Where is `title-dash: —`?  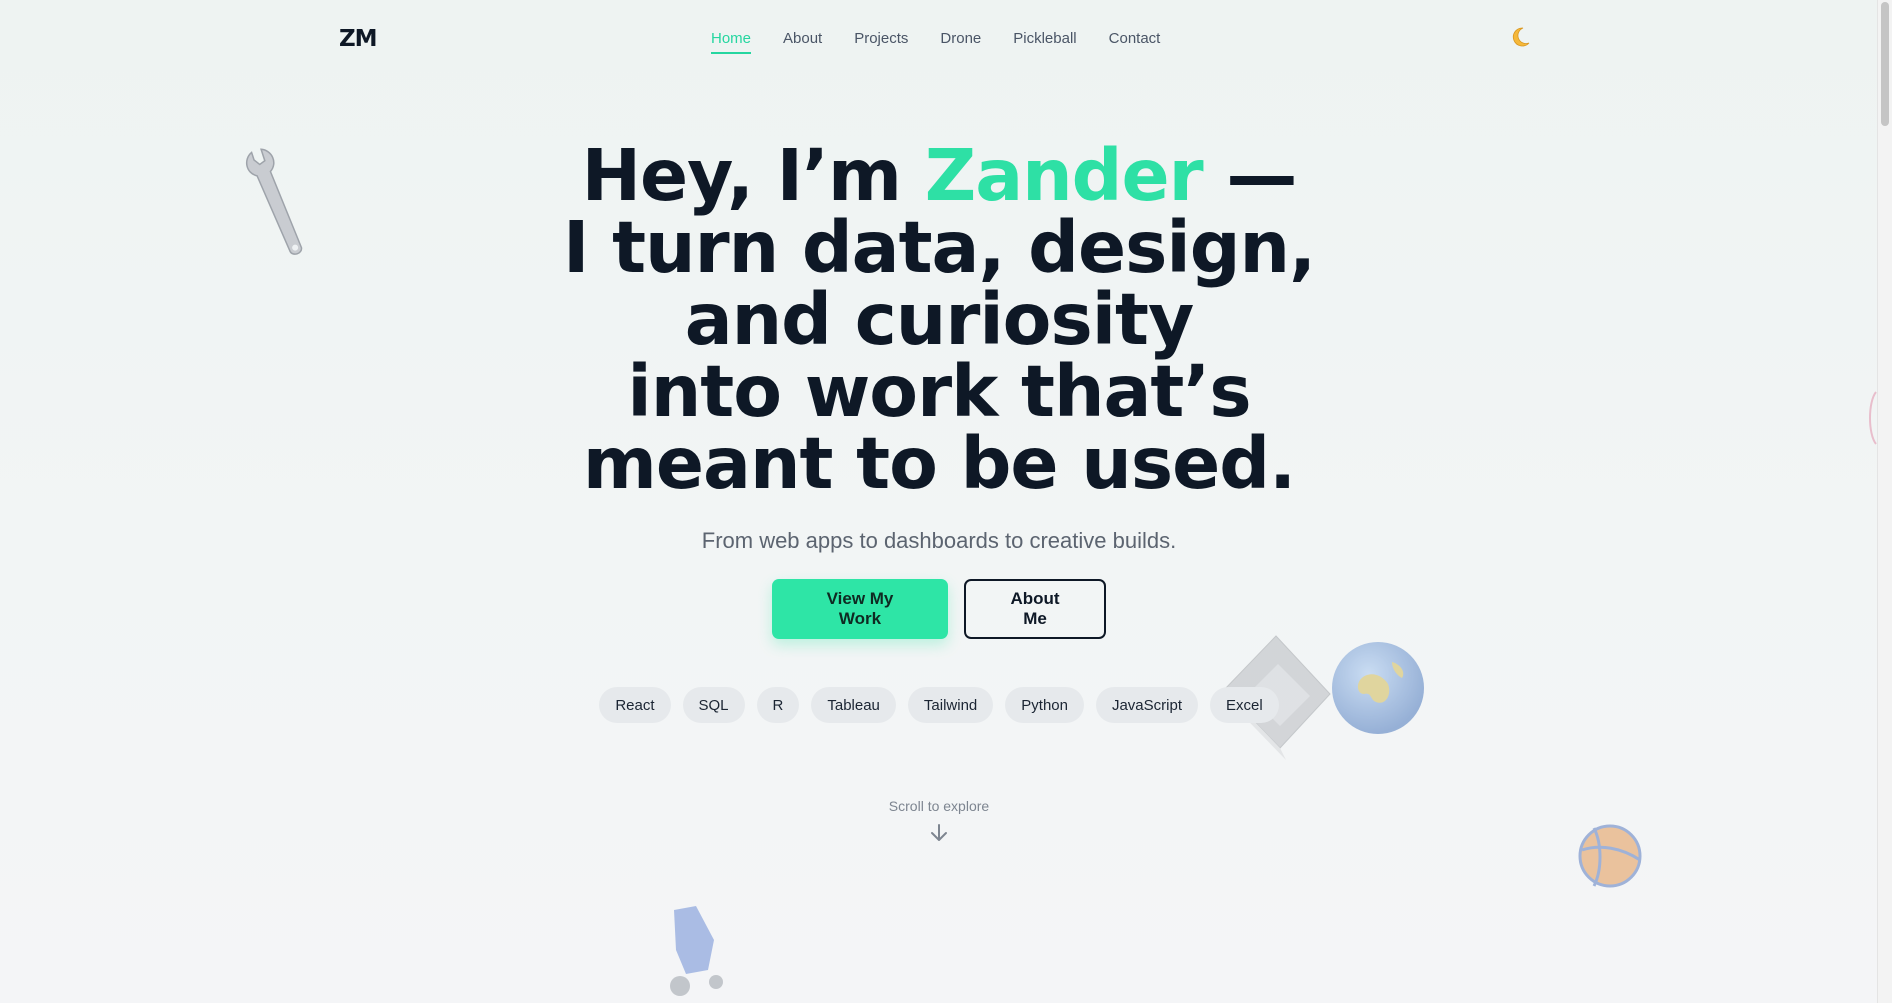
title-dash: — is located at coordinates (1249, 175).